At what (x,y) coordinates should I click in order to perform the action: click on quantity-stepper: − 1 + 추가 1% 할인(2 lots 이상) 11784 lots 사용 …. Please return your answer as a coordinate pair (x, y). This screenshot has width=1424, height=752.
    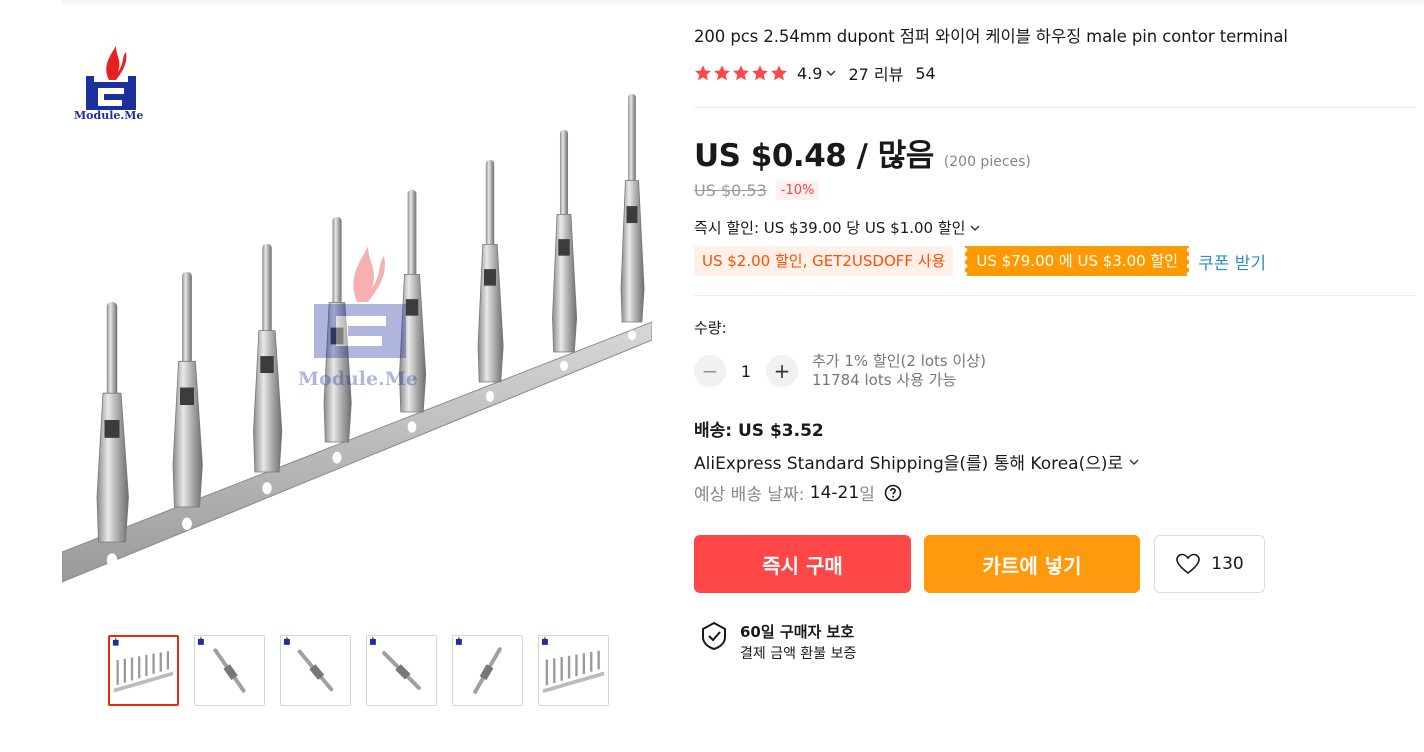
    Looking at the image, I should click on (1055, 371).